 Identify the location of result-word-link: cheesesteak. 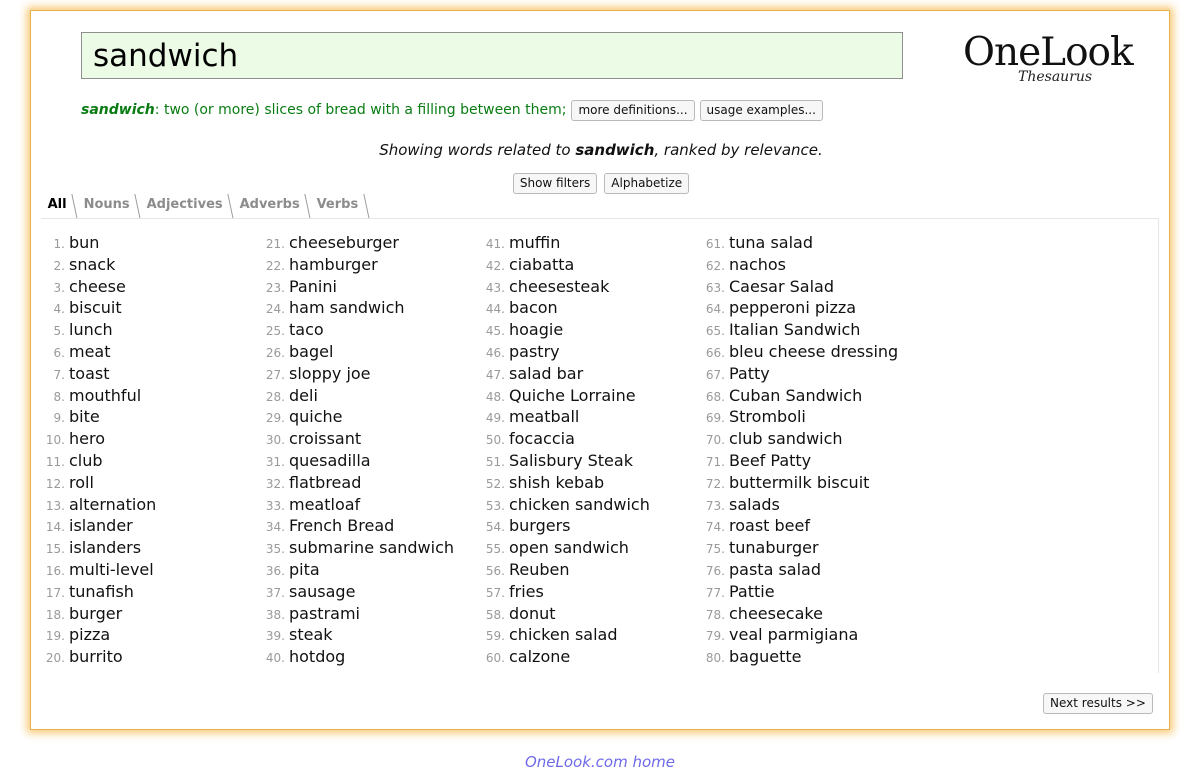
(559, 286).